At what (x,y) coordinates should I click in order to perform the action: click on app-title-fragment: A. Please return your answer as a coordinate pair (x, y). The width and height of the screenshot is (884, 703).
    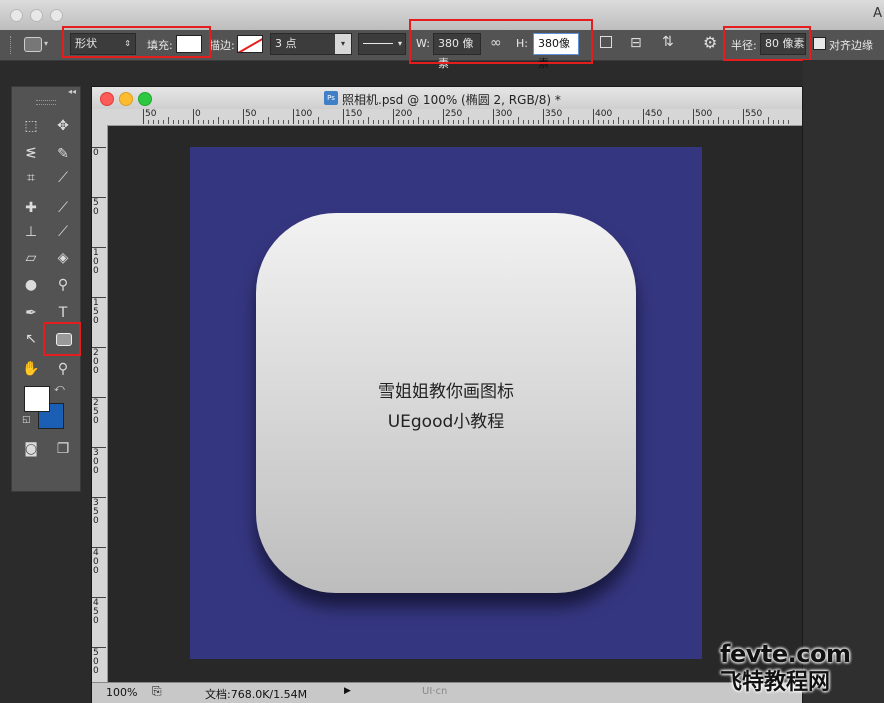
    Looking at the image, I should click on (877, 13).